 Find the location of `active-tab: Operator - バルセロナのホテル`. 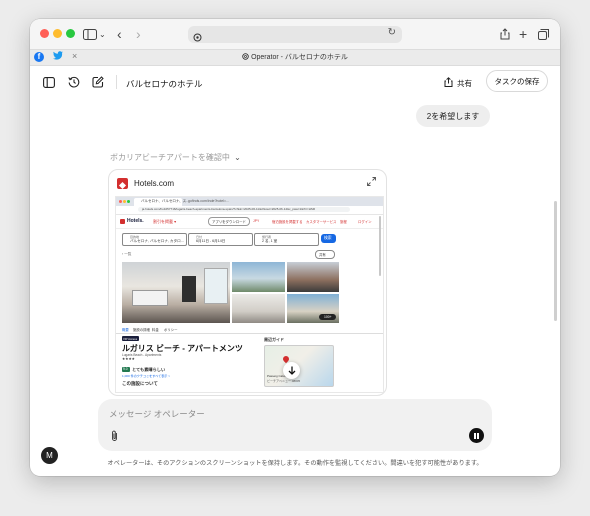

active-tab: Operator - バルセロナのホテル is located at coordinates (295, 57).